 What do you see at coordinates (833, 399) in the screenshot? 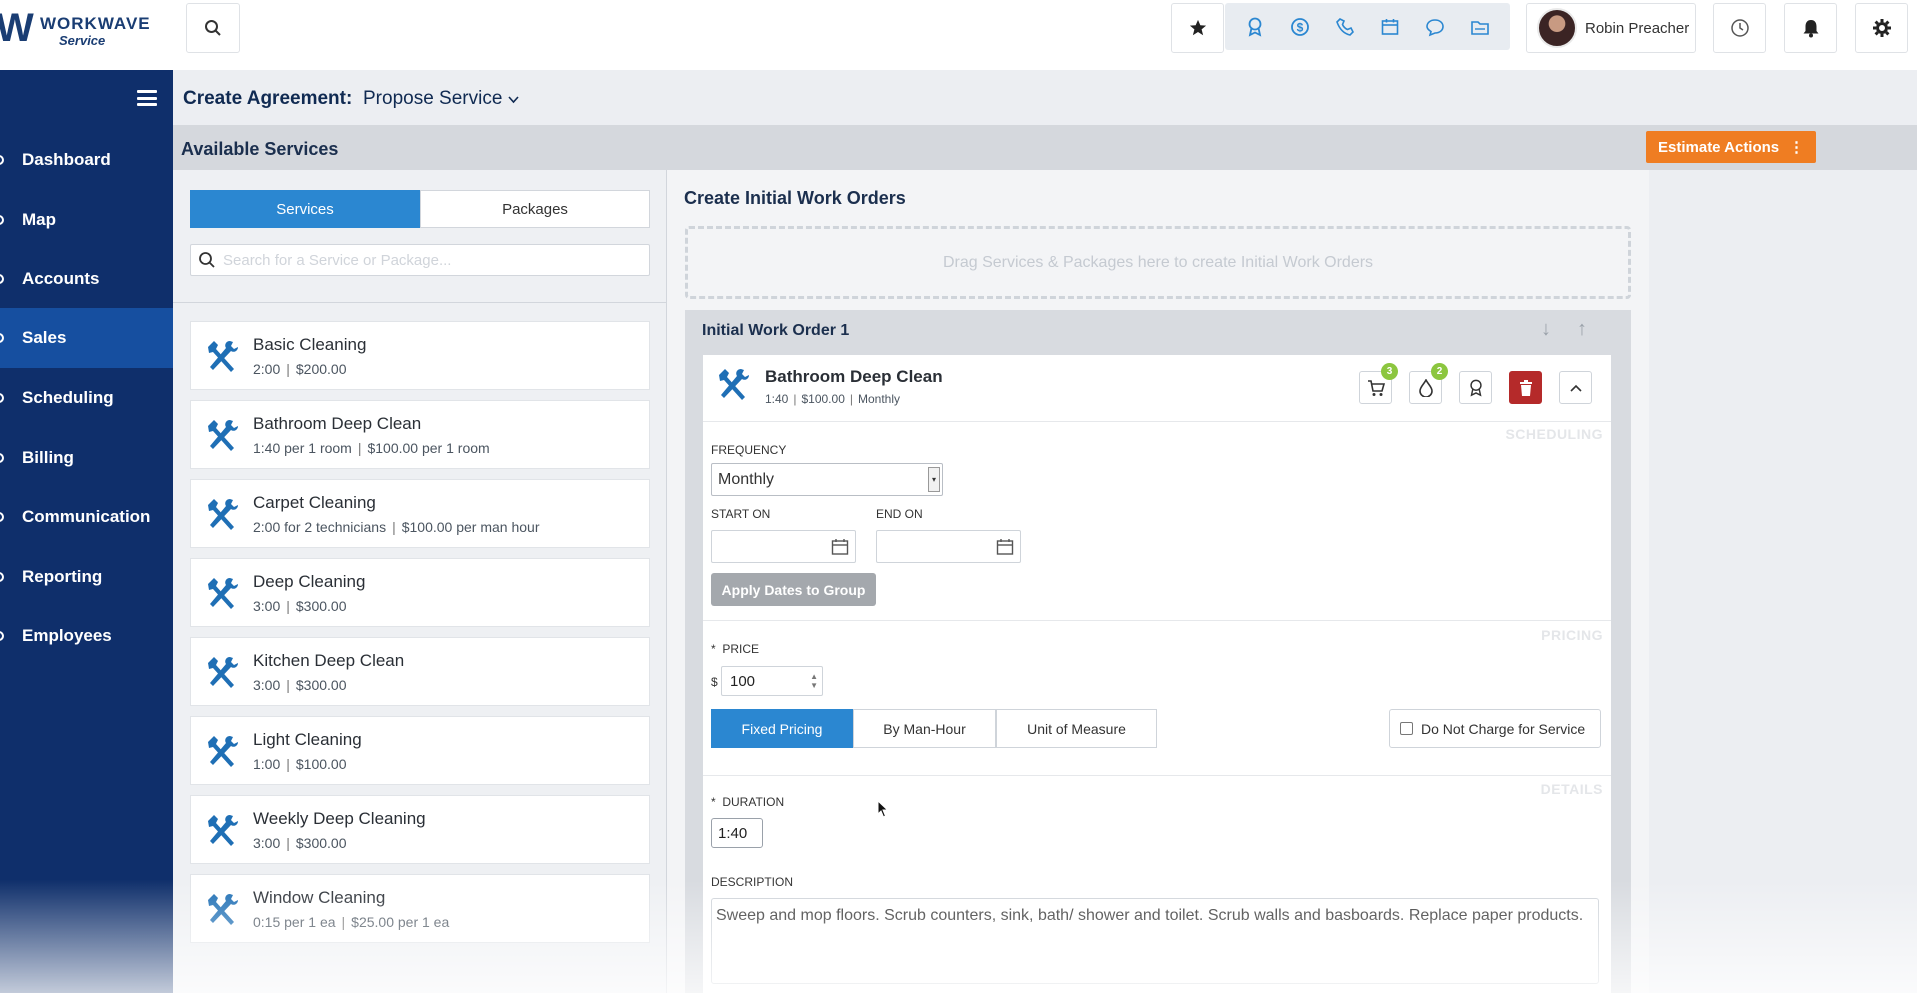
I see `work-order-service-meta: 1:40 | $100.00 | Monthly` at bounding box center [833, 399].